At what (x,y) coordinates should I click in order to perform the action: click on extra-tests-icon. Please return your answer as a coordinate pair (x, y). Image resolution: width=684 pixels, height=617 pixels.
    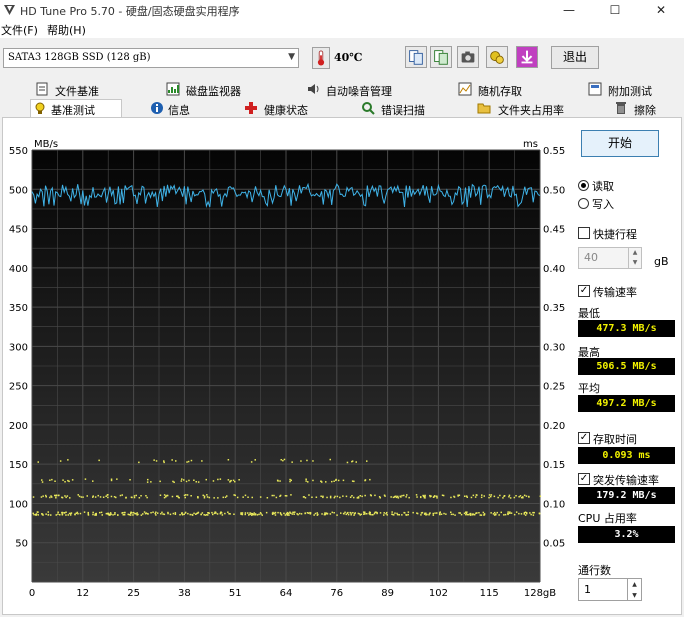
    Looking at the image, I should click on (595, 89).